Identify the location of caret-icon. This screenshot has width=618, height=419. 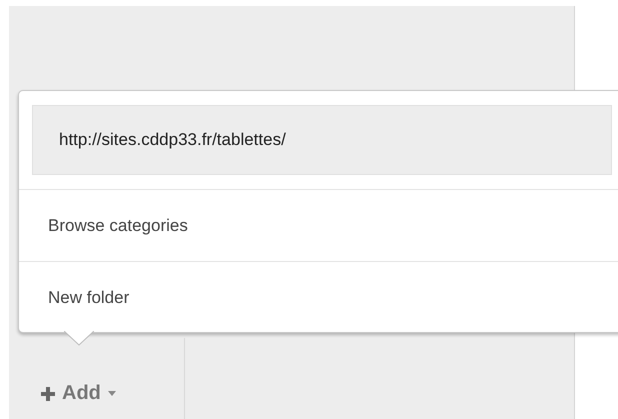
(112, 393).